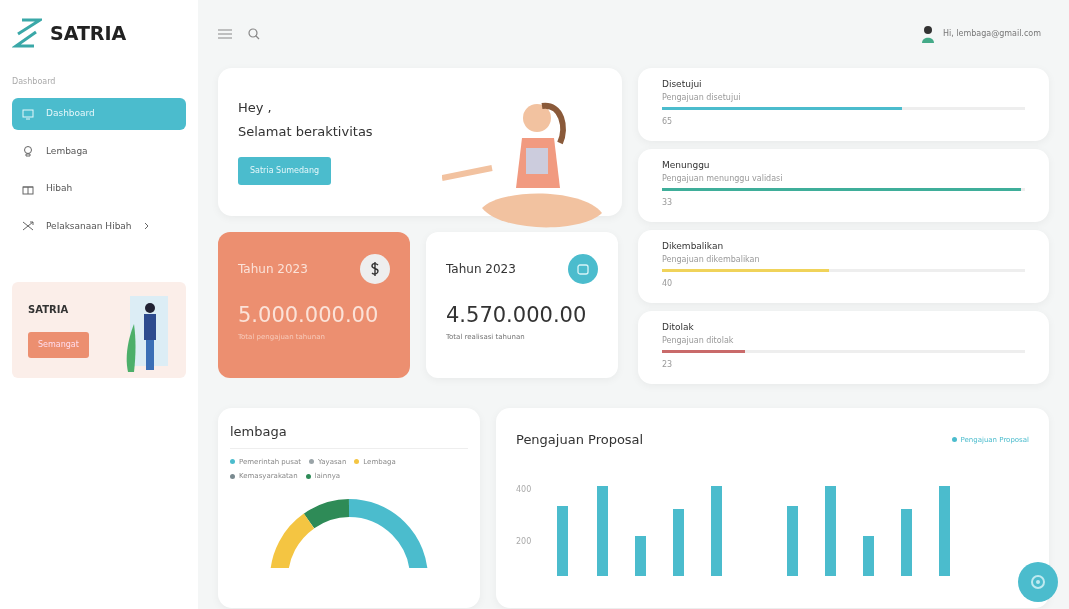  I want to click on status-title: Menunggu, so click(686, 165).